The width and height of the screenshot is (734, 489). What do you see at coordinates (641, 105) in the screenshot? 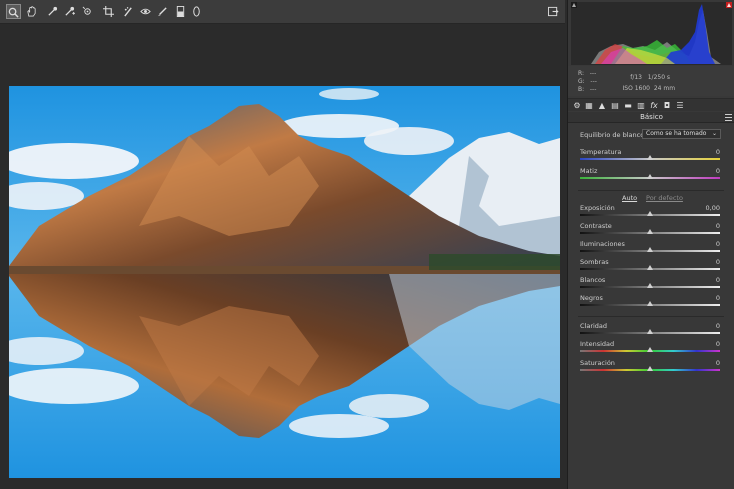
I see `lens-tab-icon: ▥` at bounding box center [641, 105].